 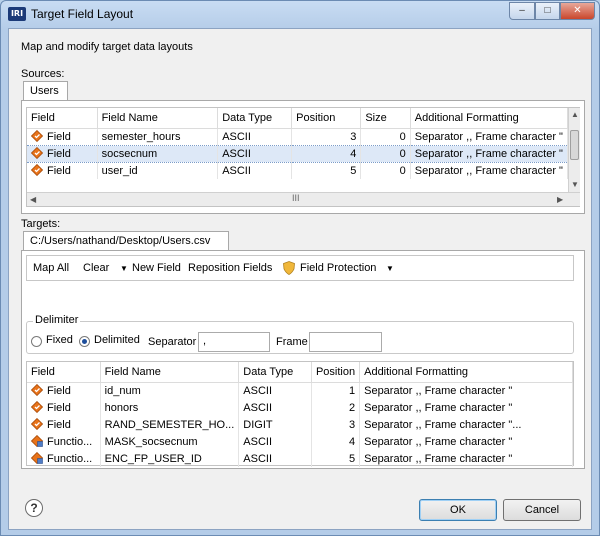 What do you see at coordinates (296, 198) in the screenshot?
I see `scrollbar-grip: III` at bounding box center [296, 198].